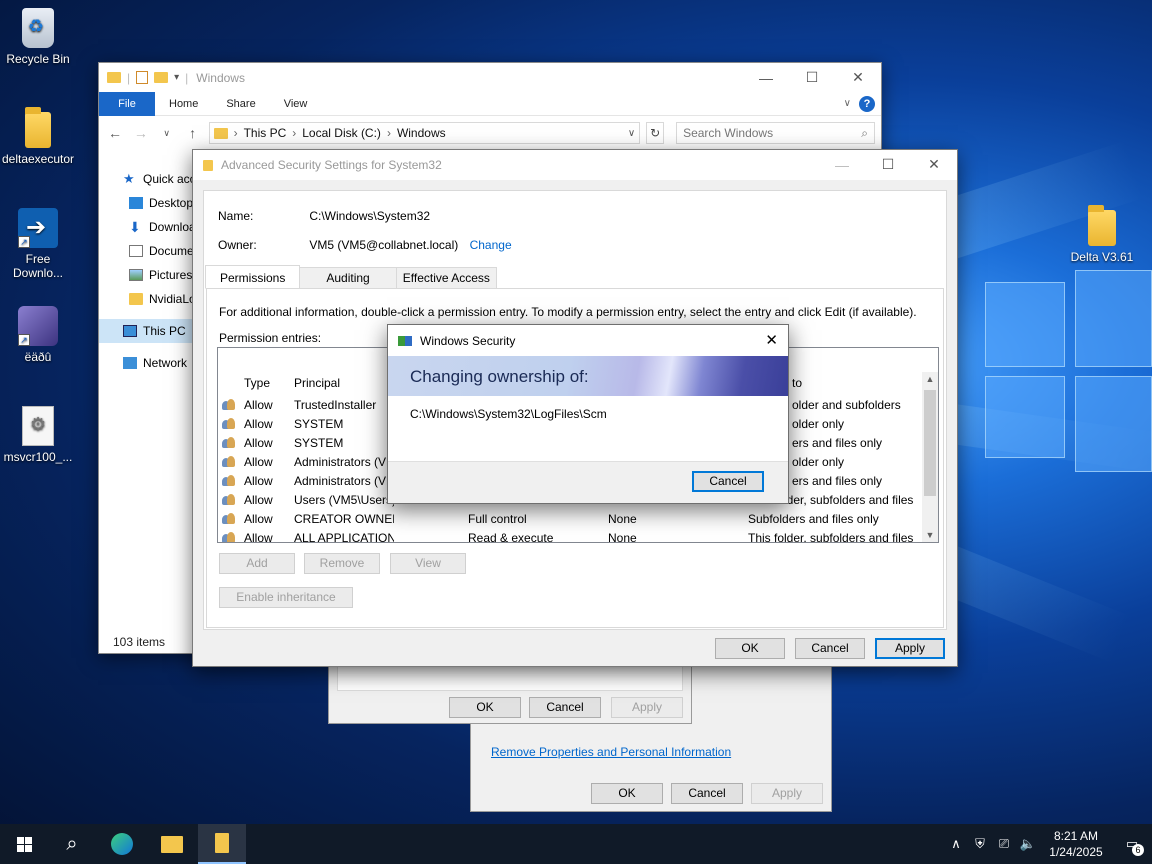  What do you see at coordinates (176, 77) in the screenshot?
I see `customize-arrow-icon: ▾` at bounding box center [176, 77].